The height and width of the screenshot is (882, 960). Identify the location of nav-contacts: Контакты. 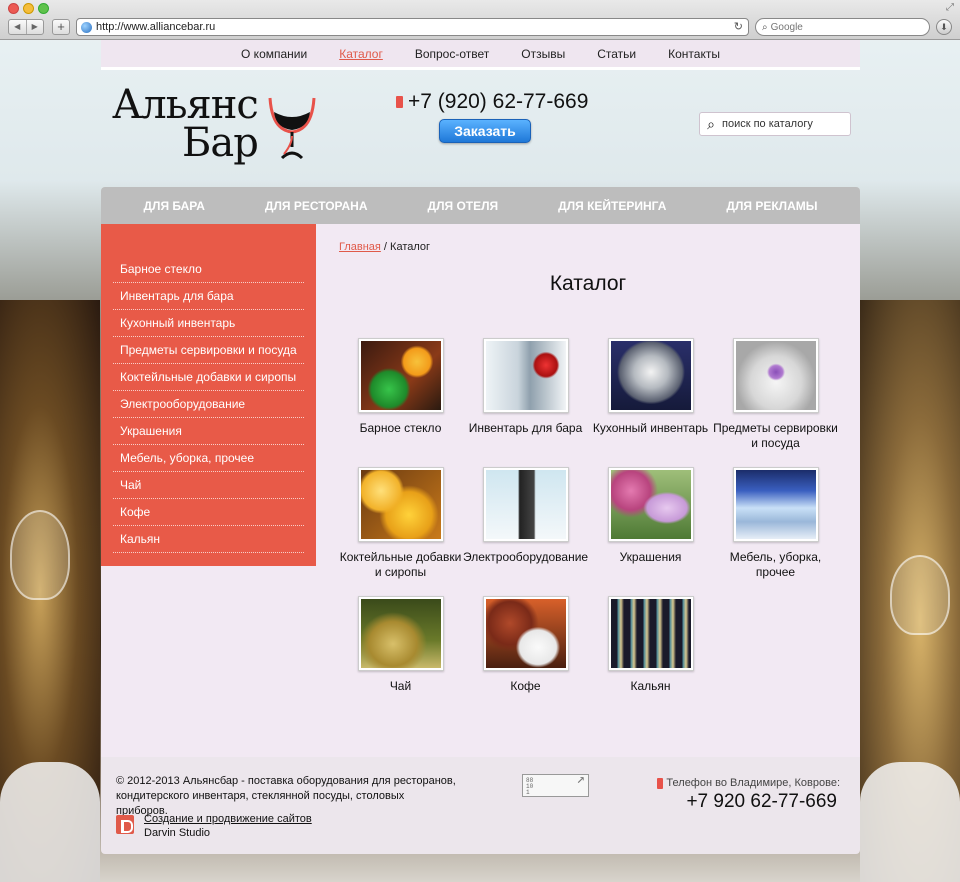
(694, 54).